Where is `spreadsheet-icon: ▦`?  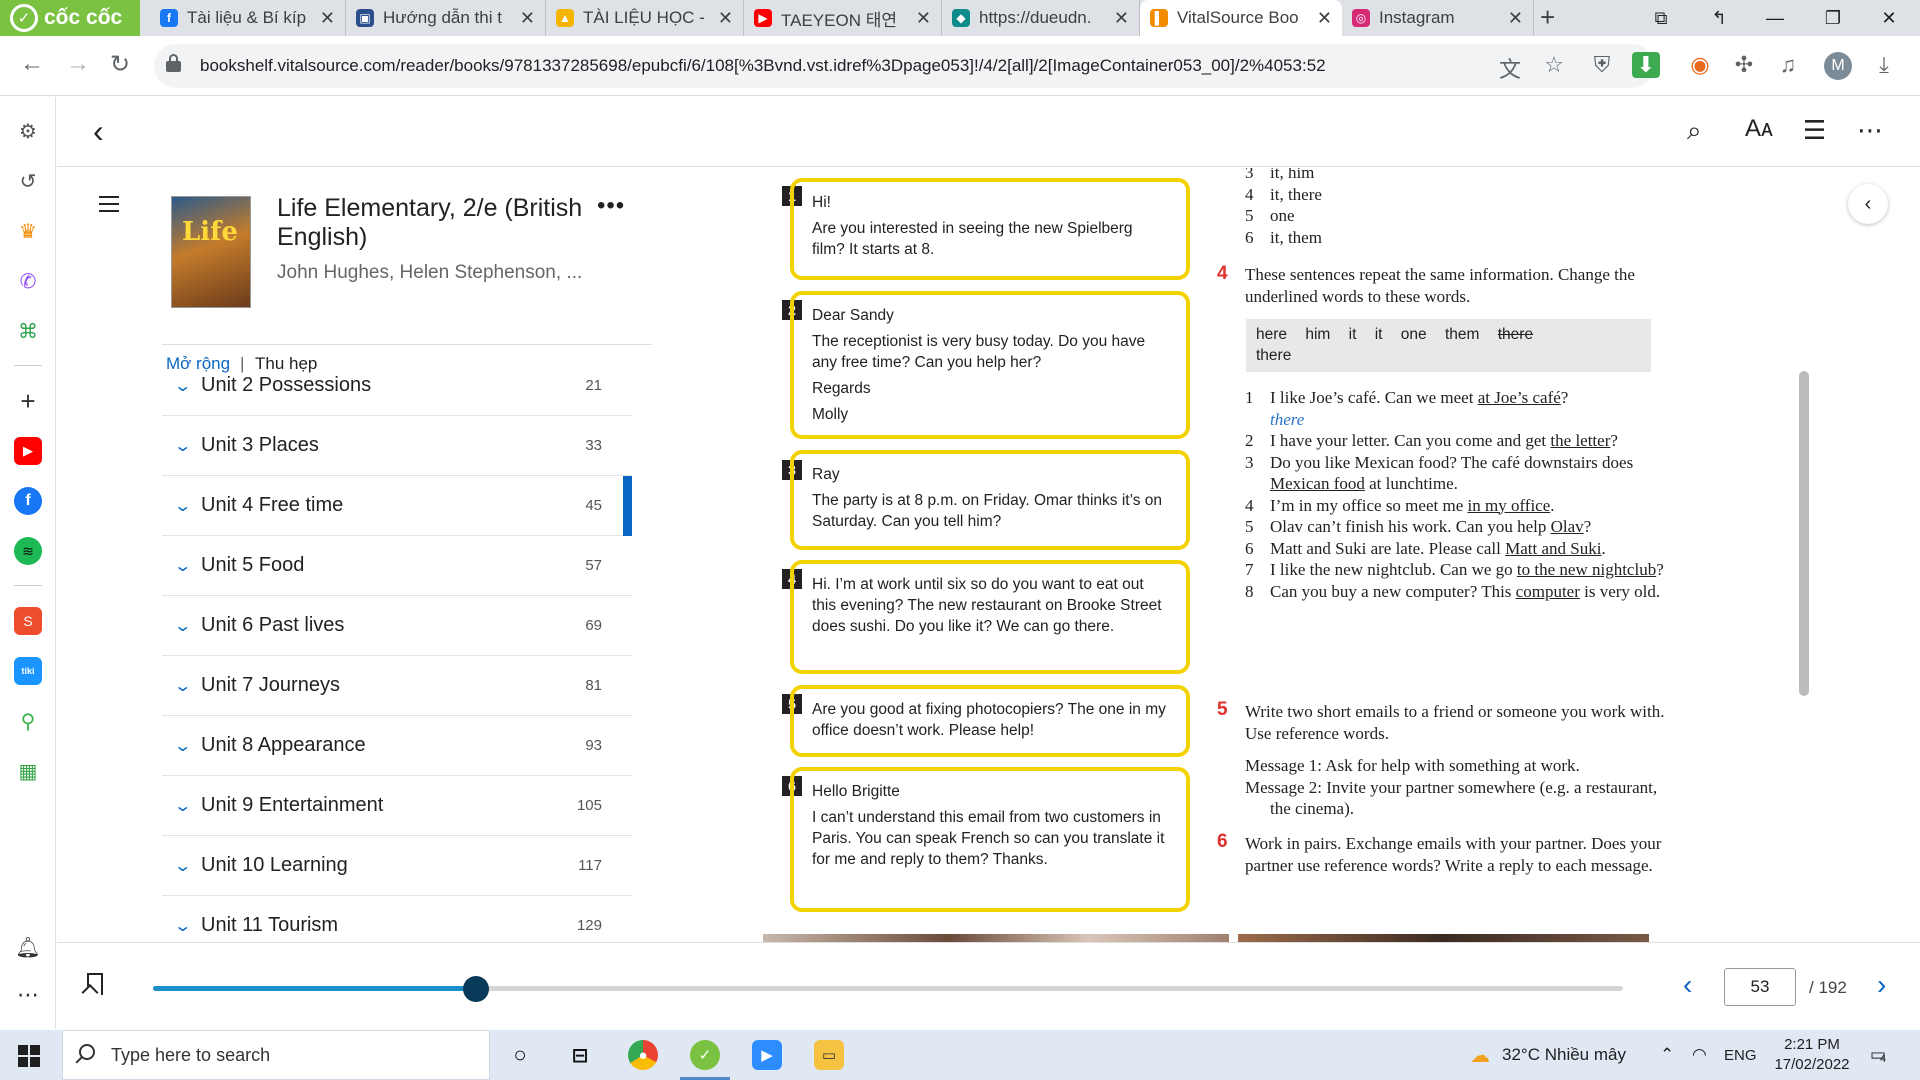 spreadsheet-icon: ▦ is located at coordinates (28, 771).